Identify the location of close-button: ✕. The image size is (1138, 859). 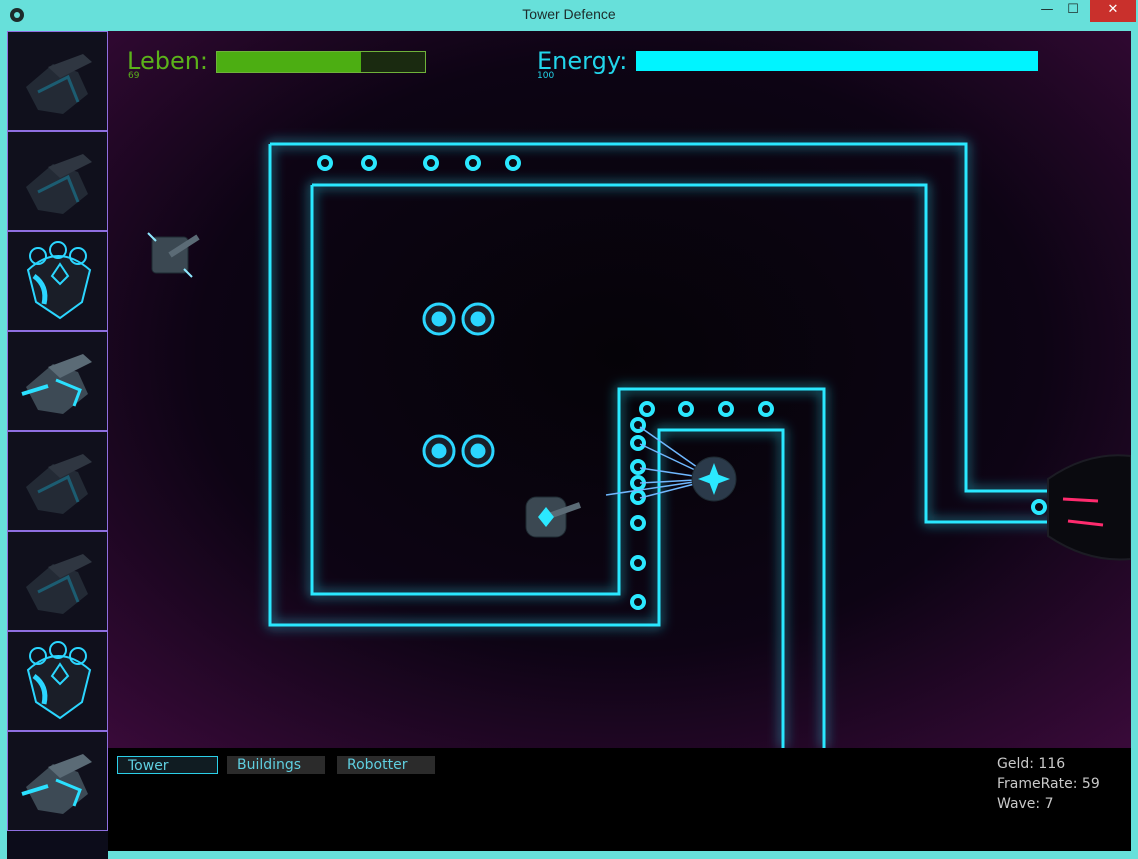
(1113, 11).